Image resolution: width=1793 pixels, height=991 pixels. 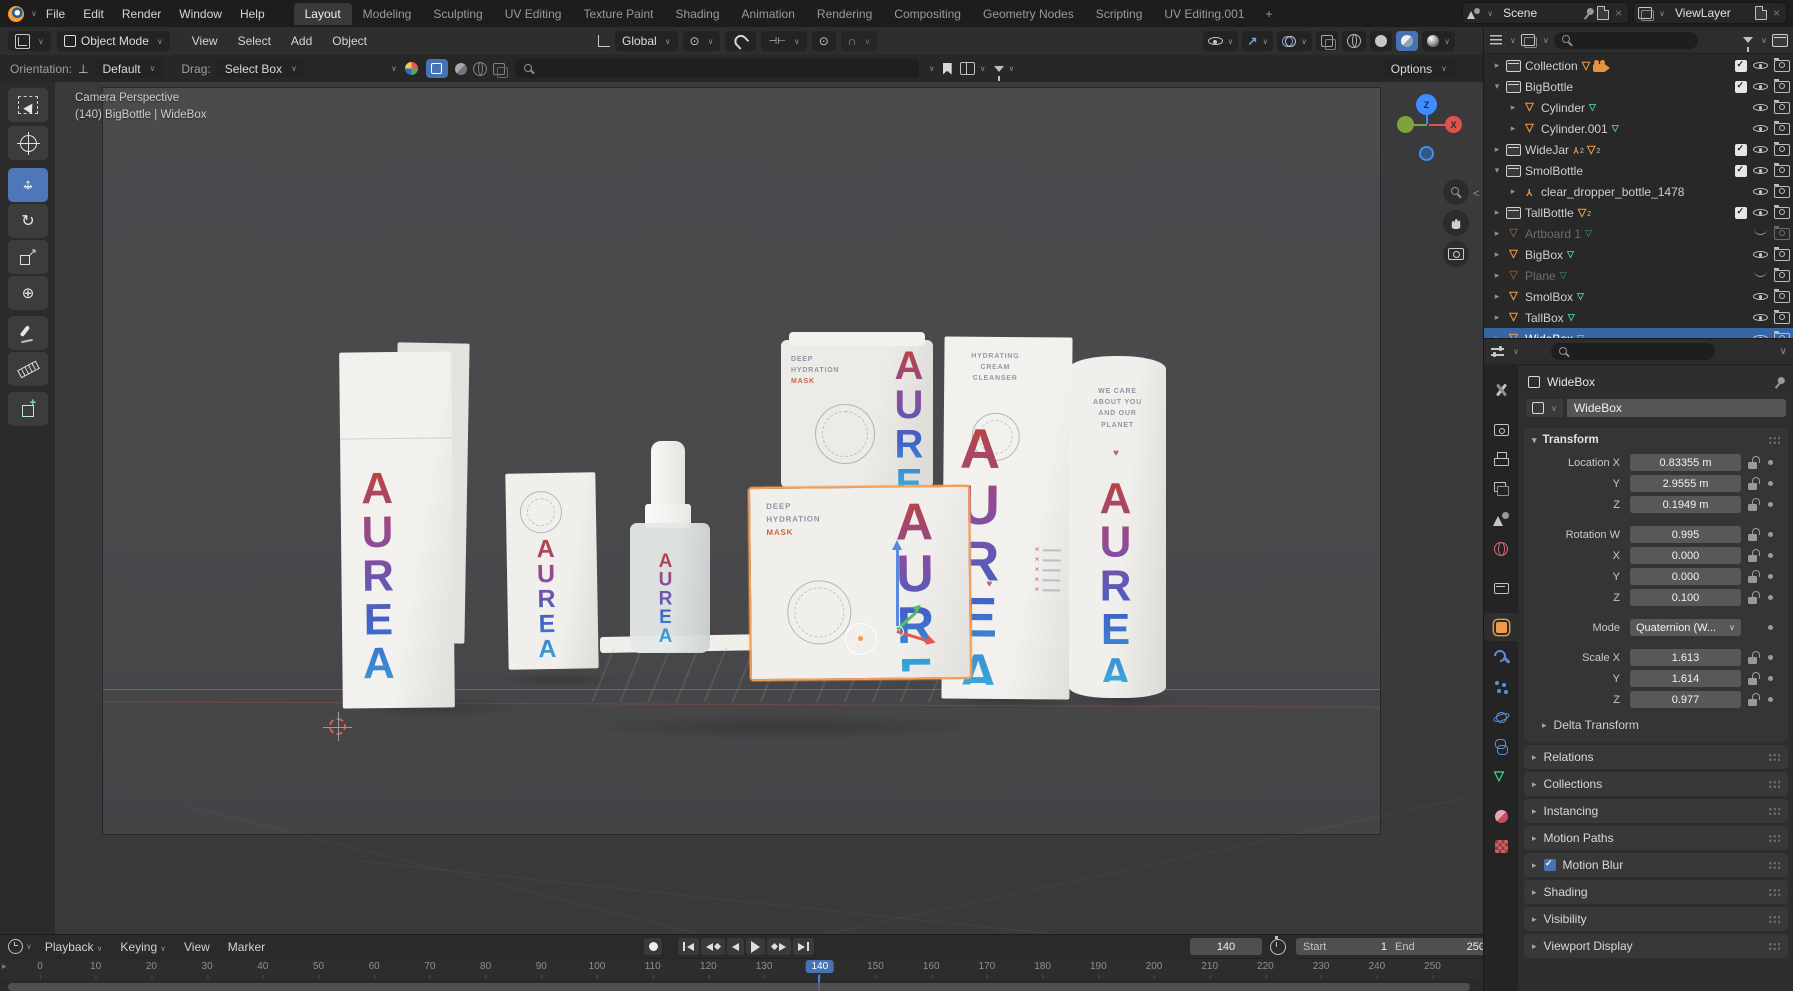 I want to click on workspace-tab: UV Editing, so click(x=533, y=14).